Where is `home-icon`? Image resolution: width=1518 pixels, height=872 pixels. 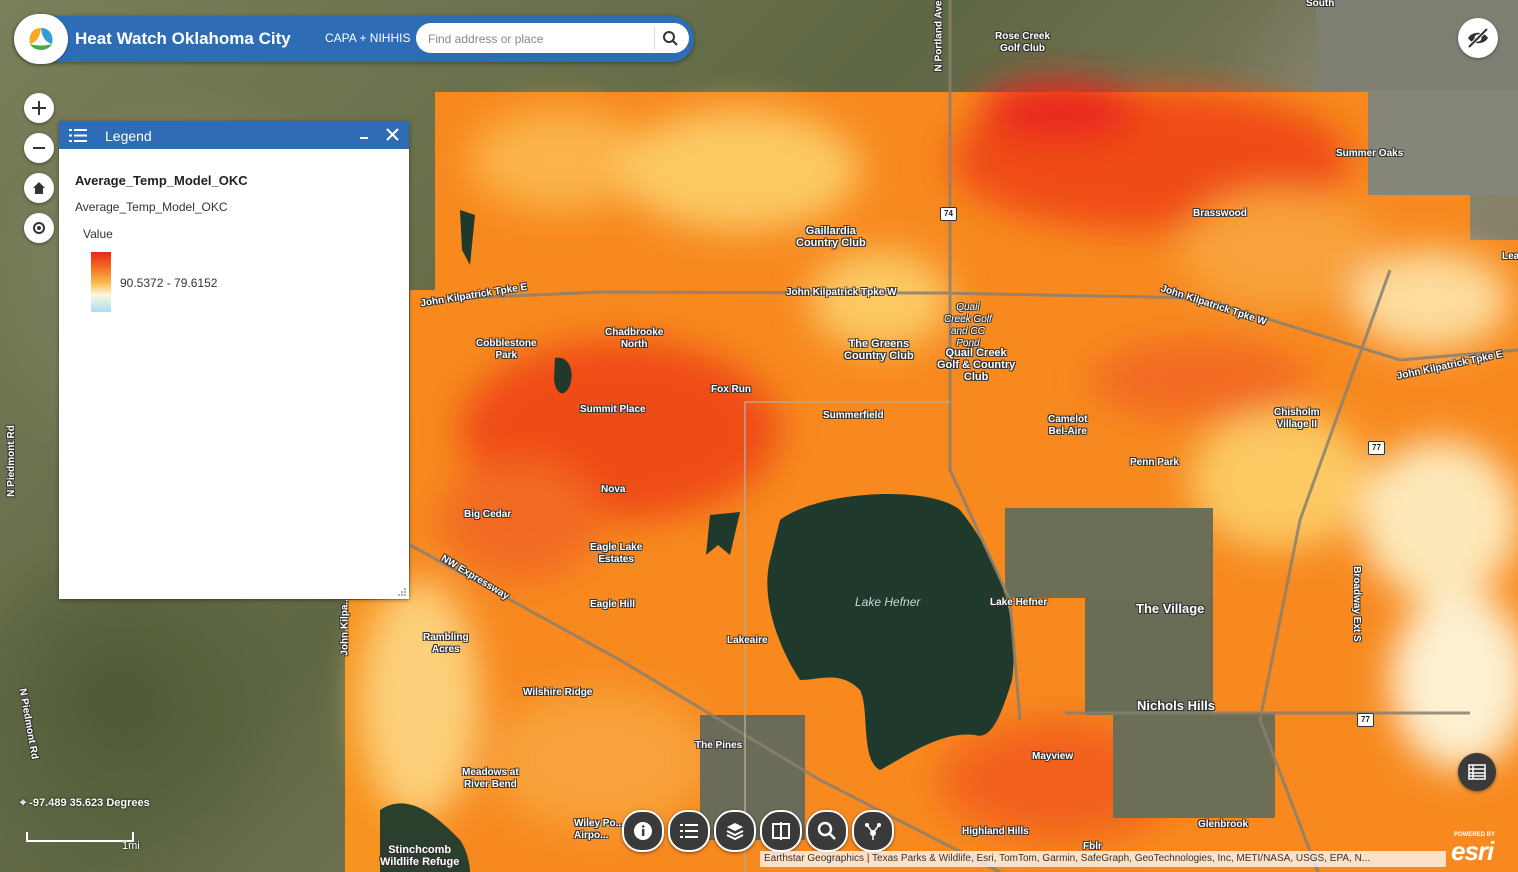
home-icon is located at coordinates (39, 188).